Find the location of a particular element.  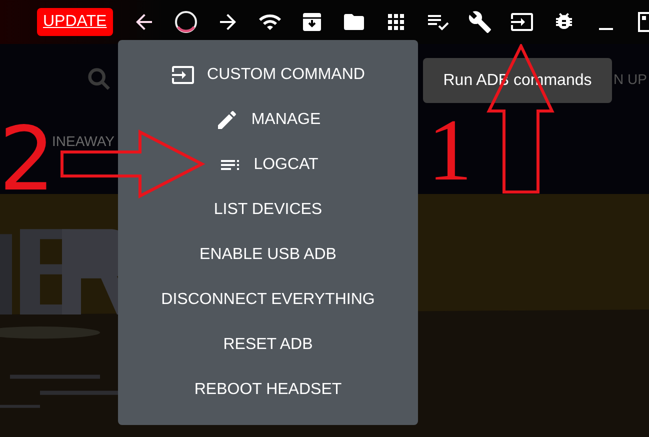

menu-item: REBOOT HEADSET is located at coordinates (268, 389).